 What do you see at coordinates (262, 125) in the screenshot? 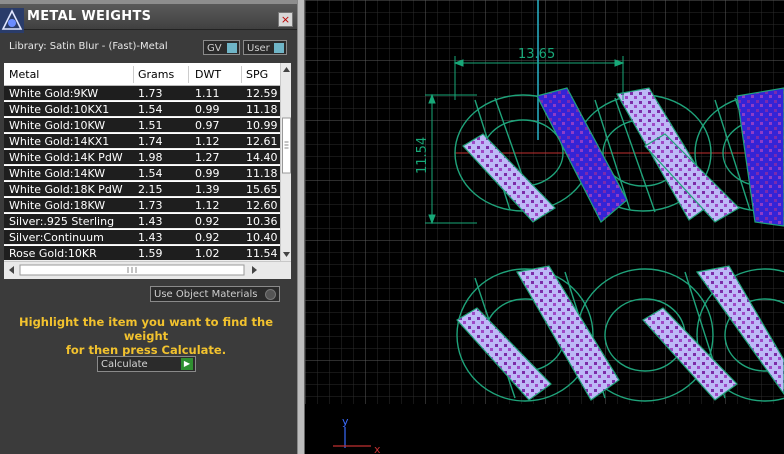
I see `cell-spg: 10.99` at bounding box center [262, 125].